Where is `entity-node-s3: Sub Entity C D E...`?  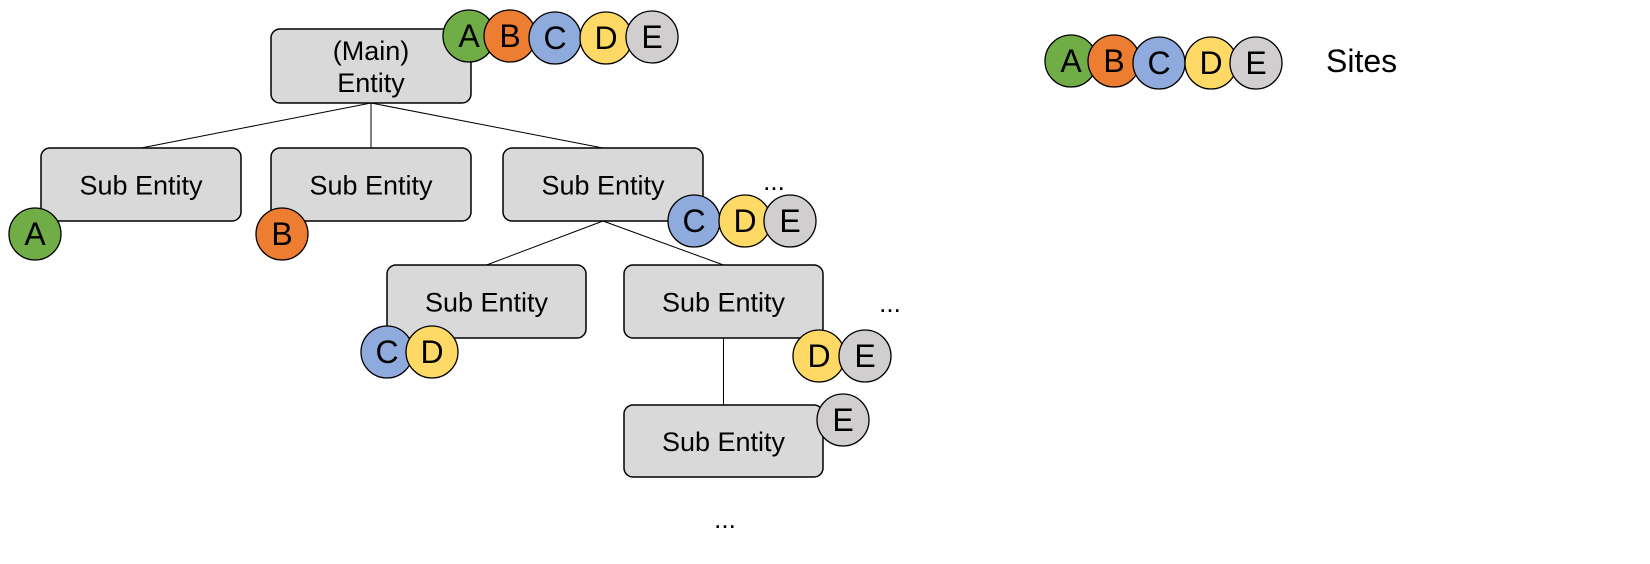
entity-node-s3: Sub Entity C D E... is located at coordinates (659, 197).